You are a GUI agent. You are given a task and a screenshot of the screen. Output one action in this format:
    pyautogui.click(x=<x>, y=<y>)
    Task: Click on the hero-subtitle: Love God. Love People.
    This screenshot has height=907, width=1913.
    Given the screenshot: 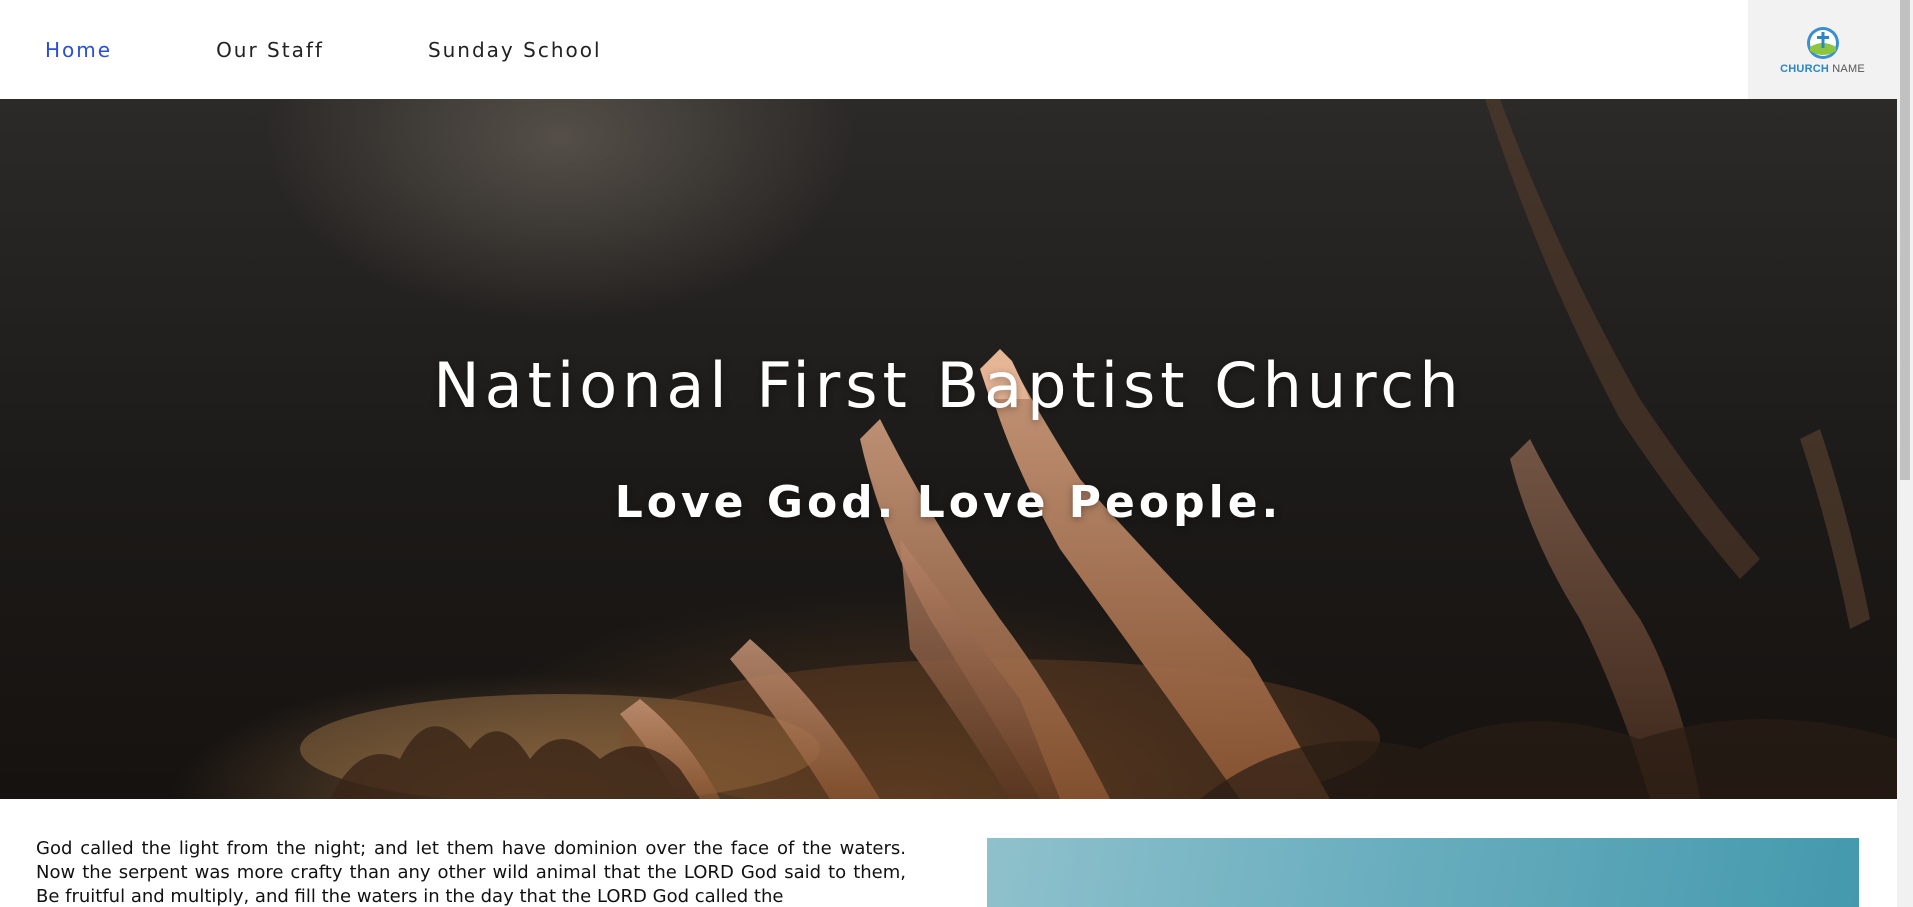 What is the action you would take?
    pyautogui.click(x=948, y=502)
    